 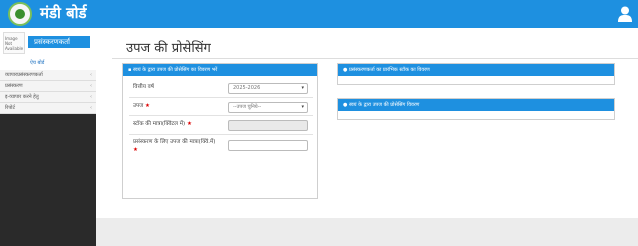 What do you see at coordinates (59, 42) in the screenshot?
I see `profile-name: प्रसंस्करणकर्ता` at bounding box center [59, 42].